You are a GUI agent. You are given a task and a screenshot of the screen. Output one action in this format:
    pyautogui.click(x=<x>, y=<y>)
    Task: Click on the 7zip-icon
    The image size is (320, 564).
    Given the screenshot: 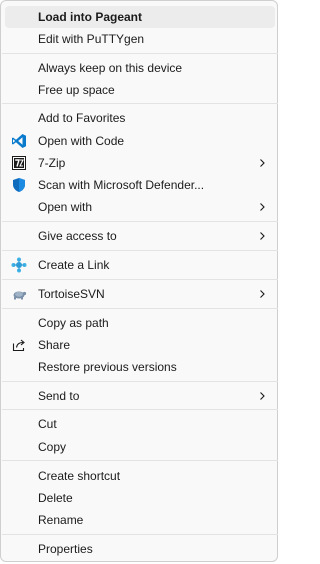 What is the action you would take?
    pyautogui.click(x=19, y=163)
    